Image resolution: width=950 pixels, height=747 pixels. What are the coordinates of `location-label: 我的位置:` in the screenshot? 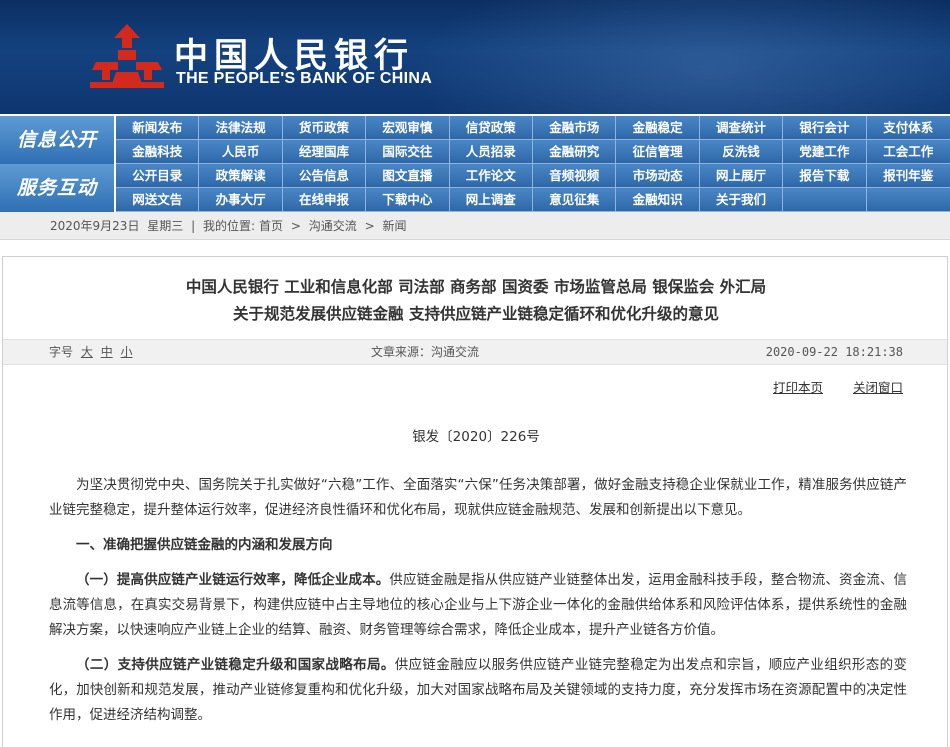 It's located at (229, 226).